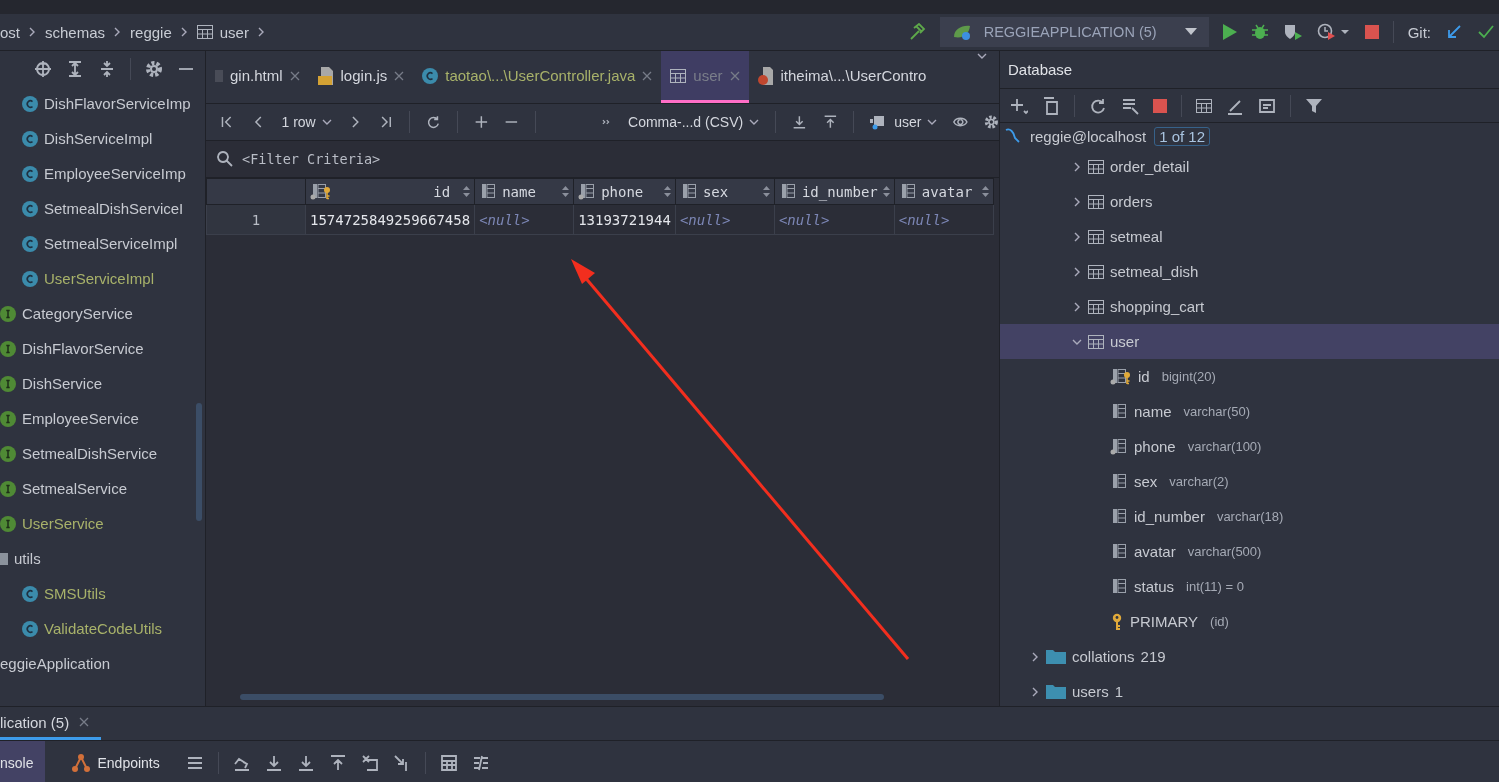 The image size is (1499, 782). What do you see at coordinates (55, 663) in the screenshot?
I see `tree-item: eggieApplication` at bounding box center [55, 663].